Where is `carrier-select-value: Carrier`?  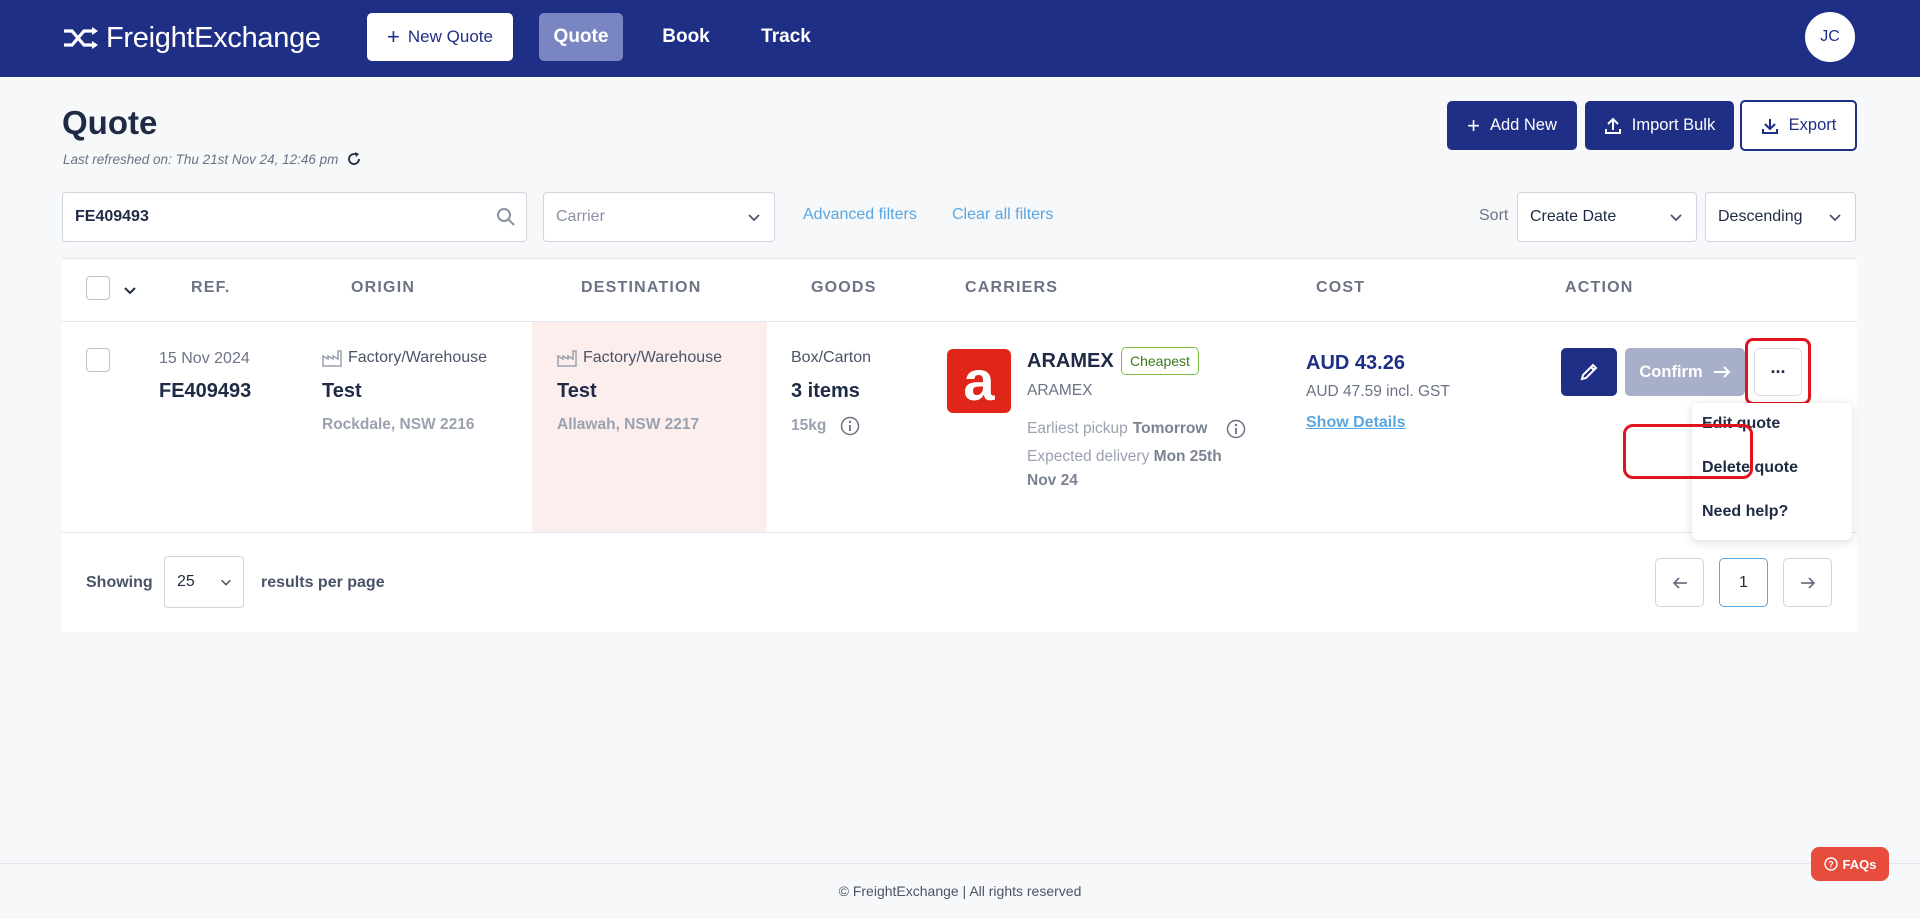
carrier-select-value: Carrier is located at coordinates (580, 216).